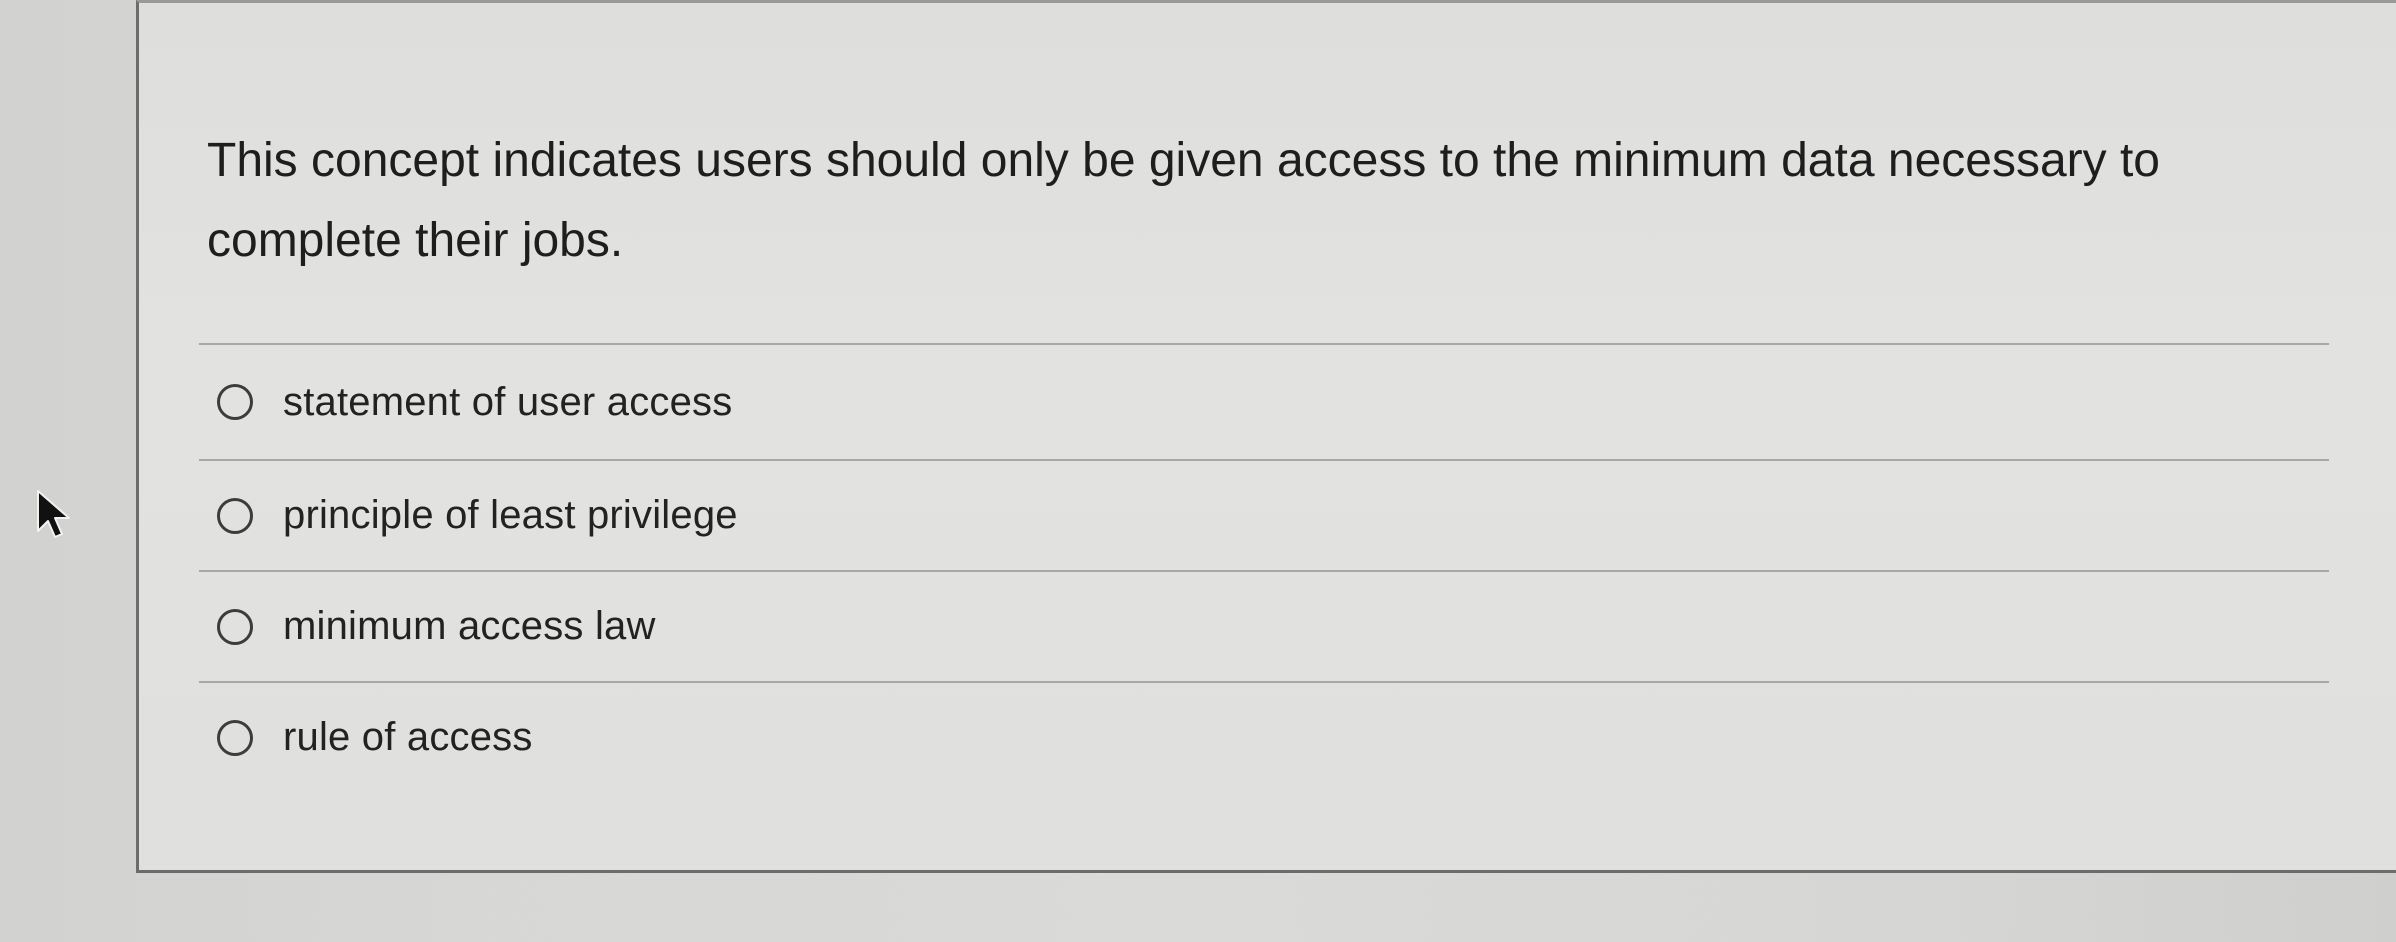 Image resolution: width=2396 pixels, height=942 pixels. What do you see at coordinates (508, 401) in the screenshot?
I see `answer-option-label: statement of user access` at bounding box center [508, 401].